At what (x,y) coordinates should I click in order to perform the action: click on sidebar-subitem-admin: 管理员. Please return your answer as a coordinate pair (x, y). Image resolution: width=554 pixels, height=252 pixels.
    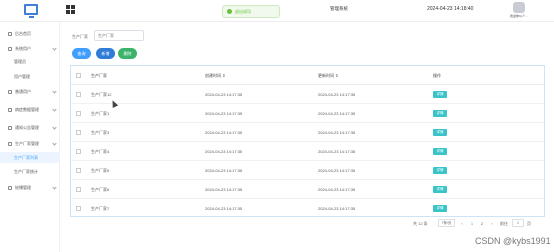
    Looking at the image, I should click on (30, 61).